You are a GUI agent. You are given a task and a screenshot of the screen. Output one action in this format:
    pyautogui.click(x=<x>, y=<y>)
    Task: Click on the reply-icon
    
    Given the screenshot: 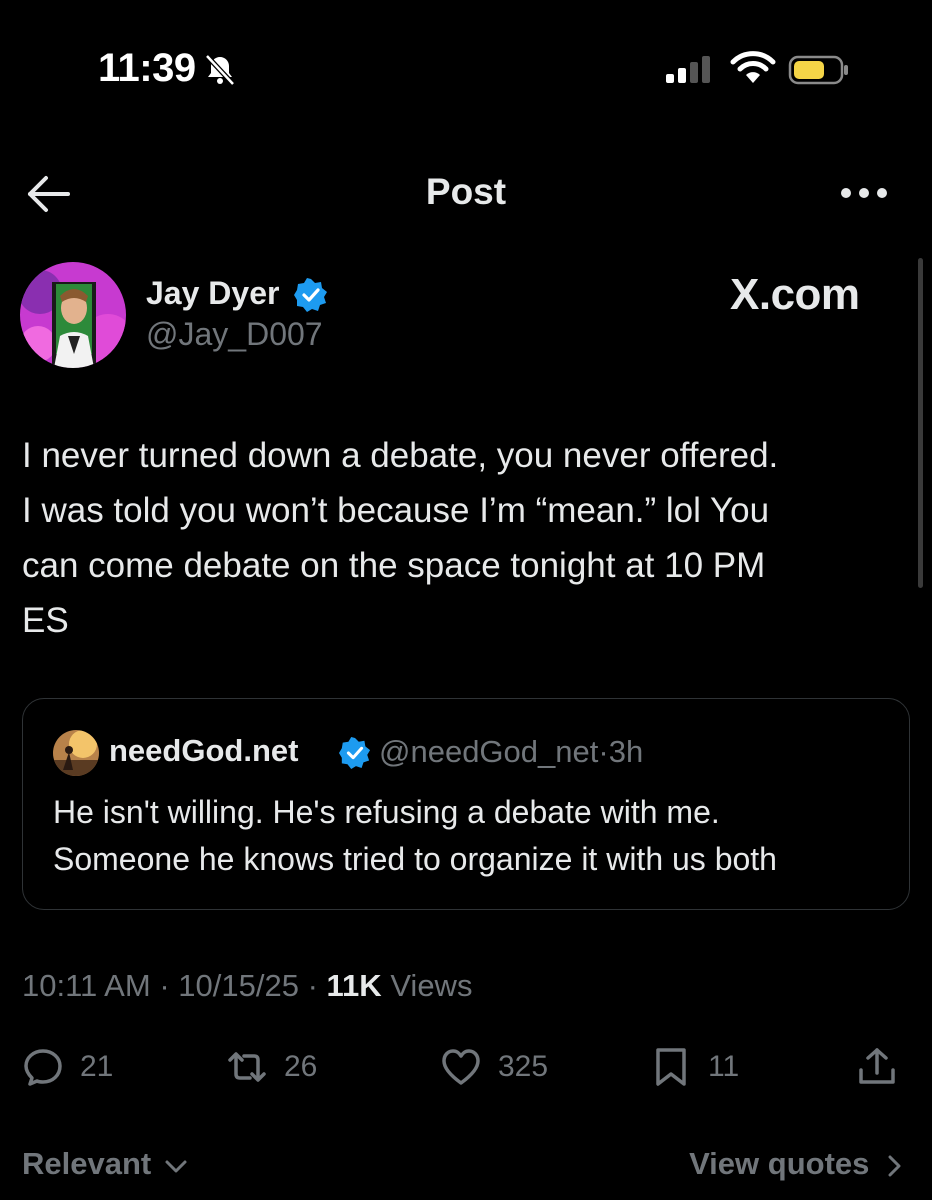 What is the action you would take?
    pyautogui.click(x=43, y=1067)
    